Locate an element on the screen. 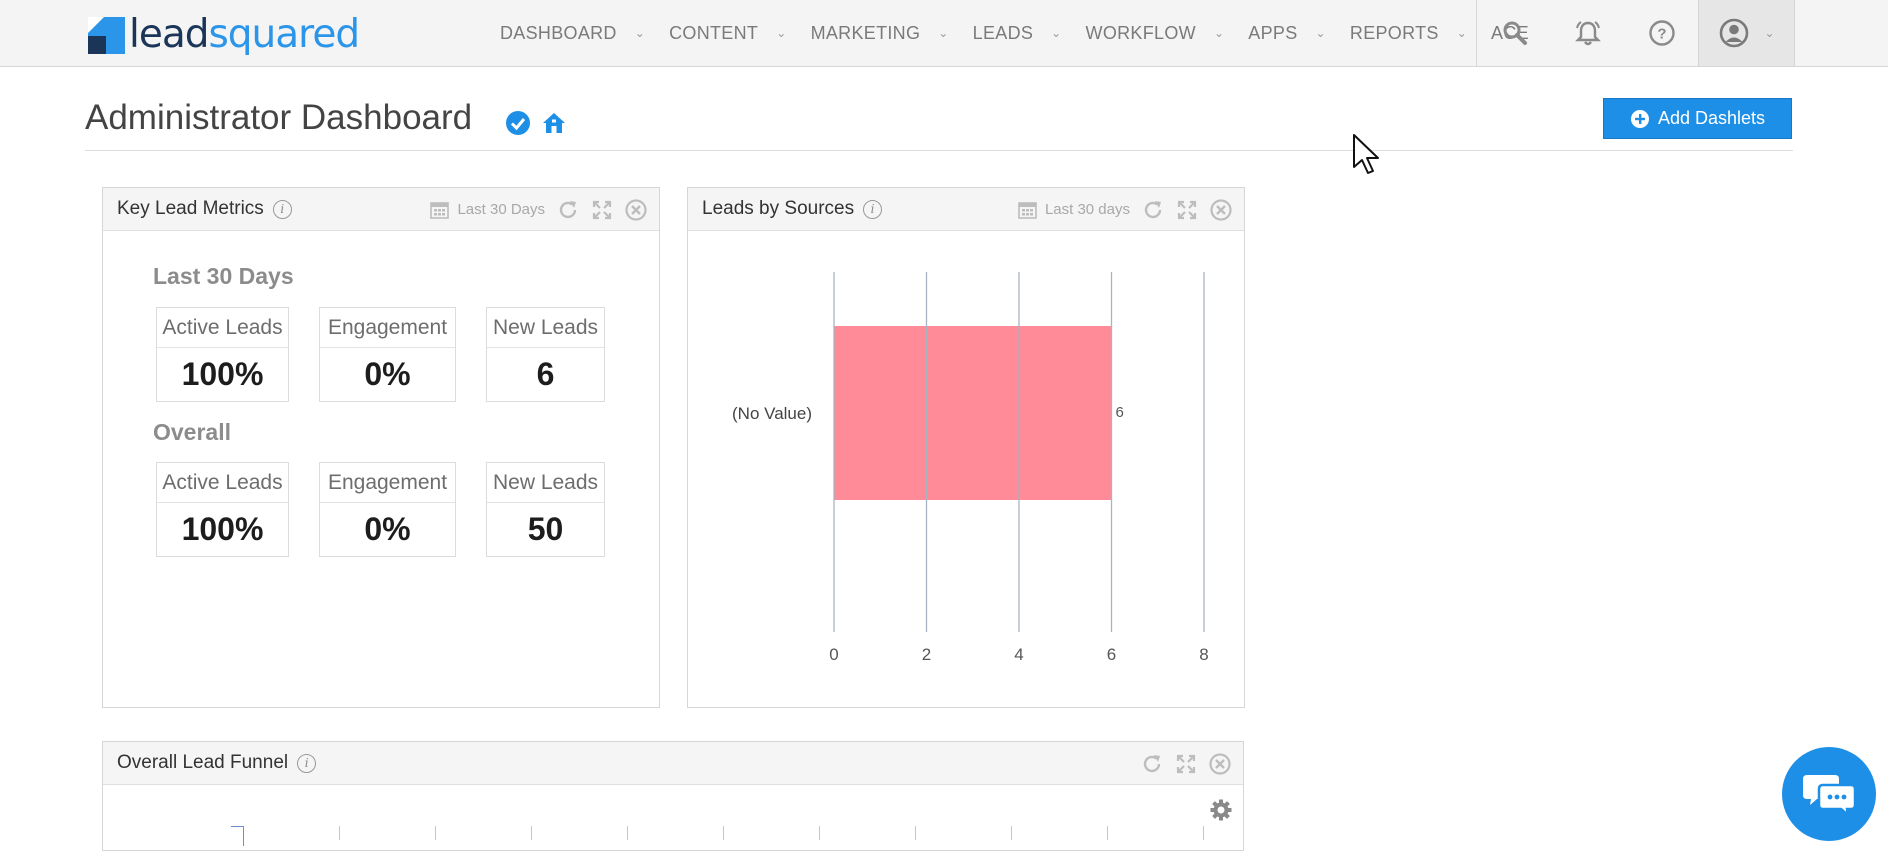 The image size is (1888, 854). metric-new-leads-overall: New Leads 50 is located at coordinates (545, 509).